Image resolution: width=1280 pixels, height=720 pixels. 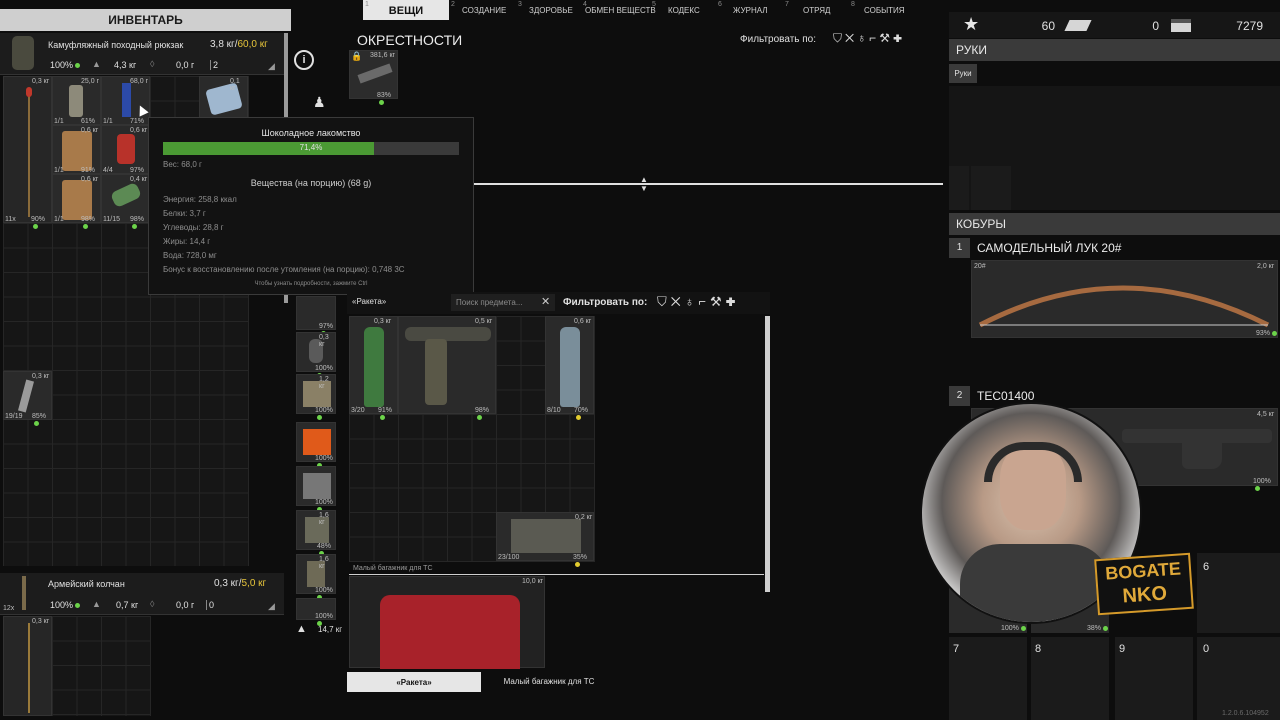 What do you see at coordinates (76, 152) in the screenshot?
I see `list-item: 0,6 кг 1/1 91%` at bounding box center [76, 152].